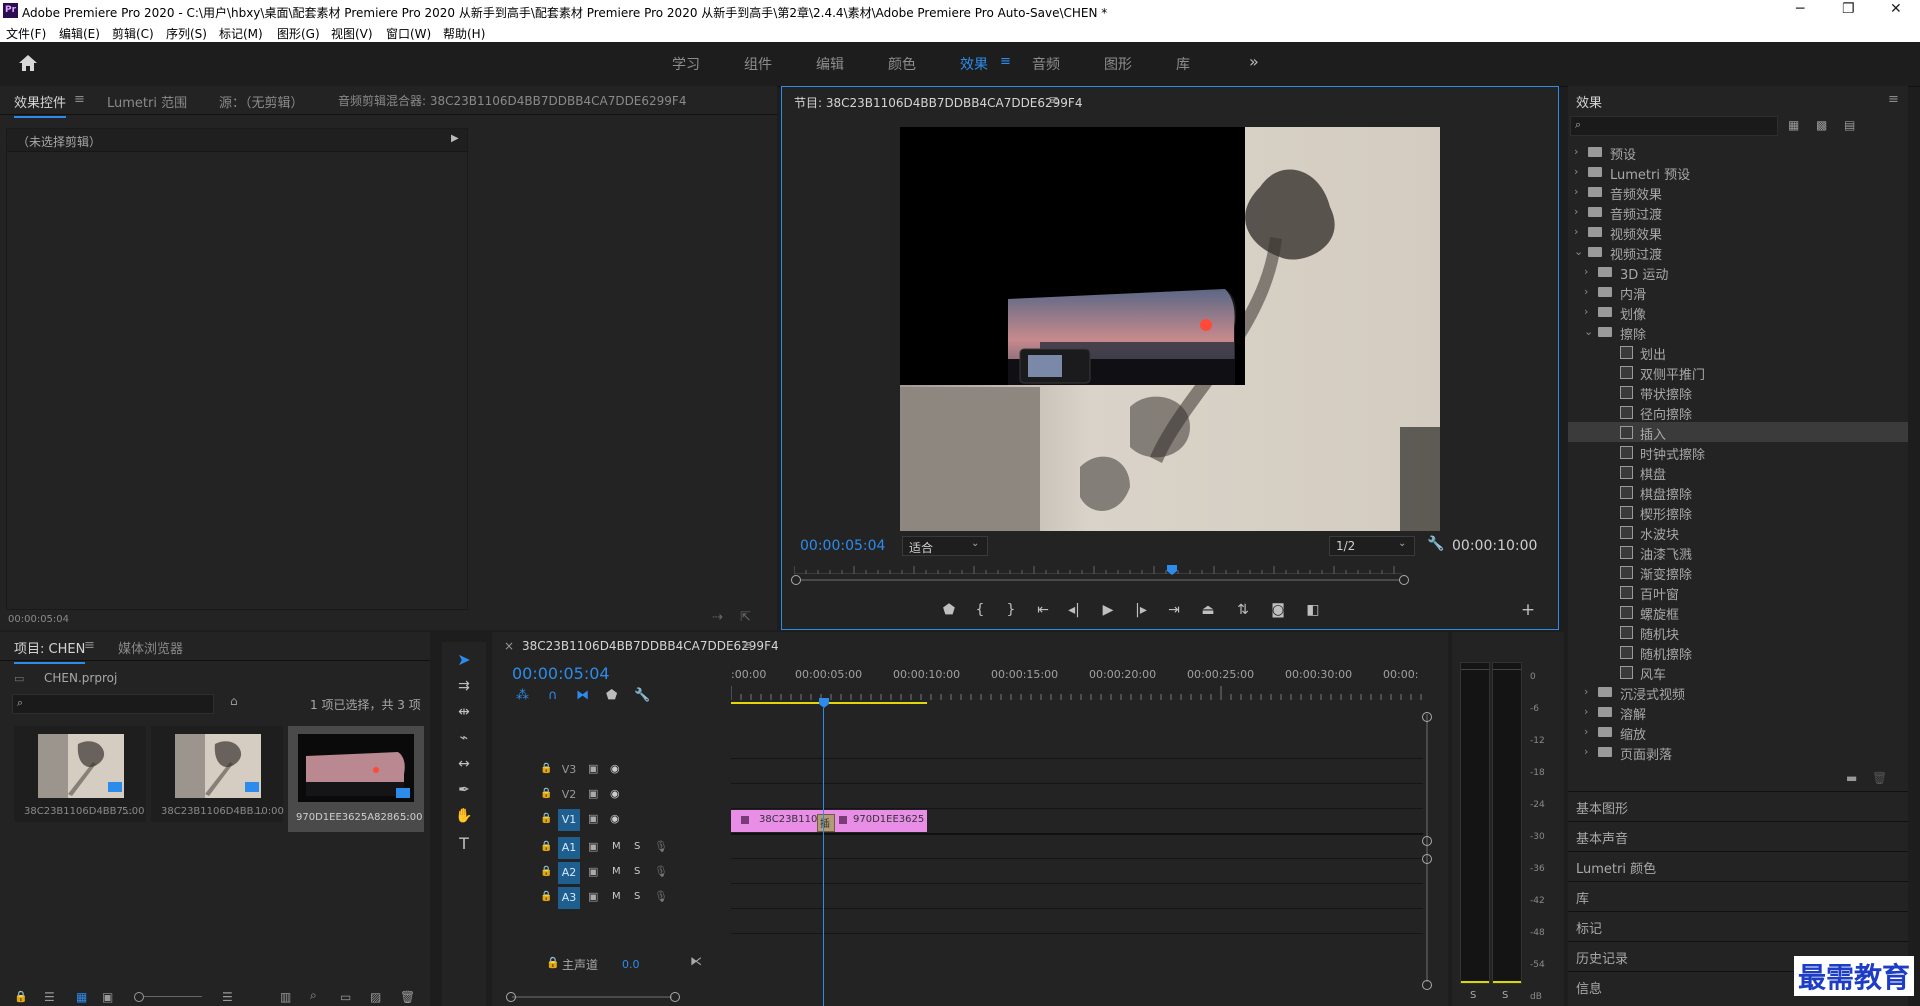  I want to click on project-item-selected: 970D1EE3625A8286... 5:00, so click(356, 779).